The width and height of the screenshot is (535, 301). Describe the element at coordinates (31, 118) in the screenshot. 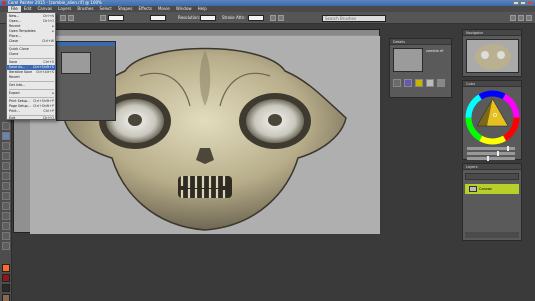

I see `file-menu-exit: Exit Ctrl+Q` at that location.